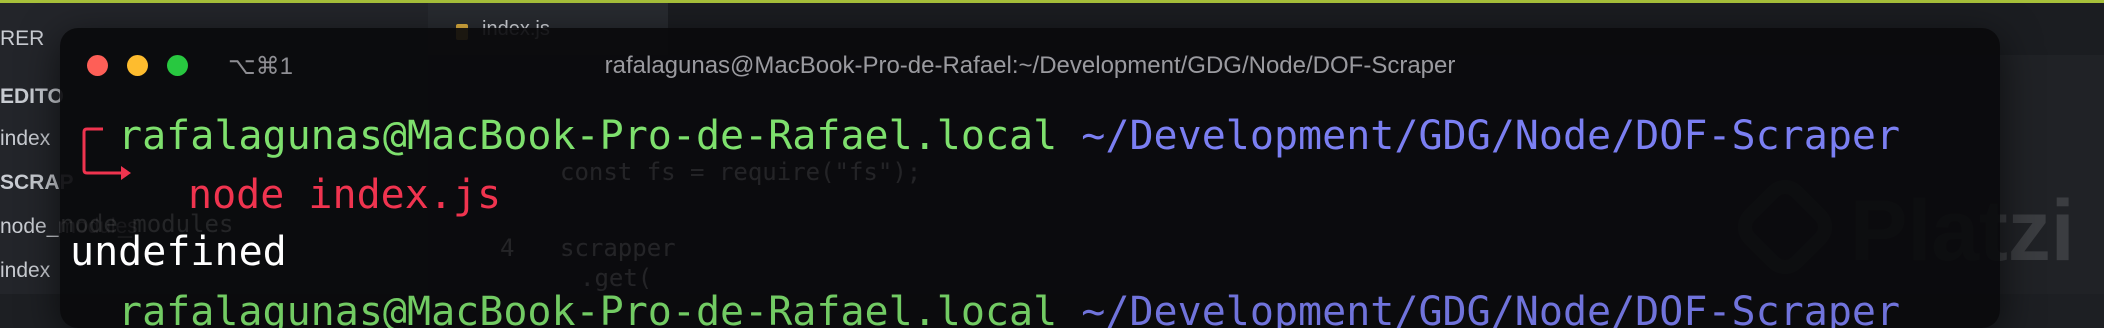 Image resolution: width=2104 pixels, height=328 pixels. What do you see at coordinates (588, 136) in the screenshot?
I see `prompt-user-host: rafalagunas@MacBook-Pro-de-Rafael.local` at bounding box center [588, 136].